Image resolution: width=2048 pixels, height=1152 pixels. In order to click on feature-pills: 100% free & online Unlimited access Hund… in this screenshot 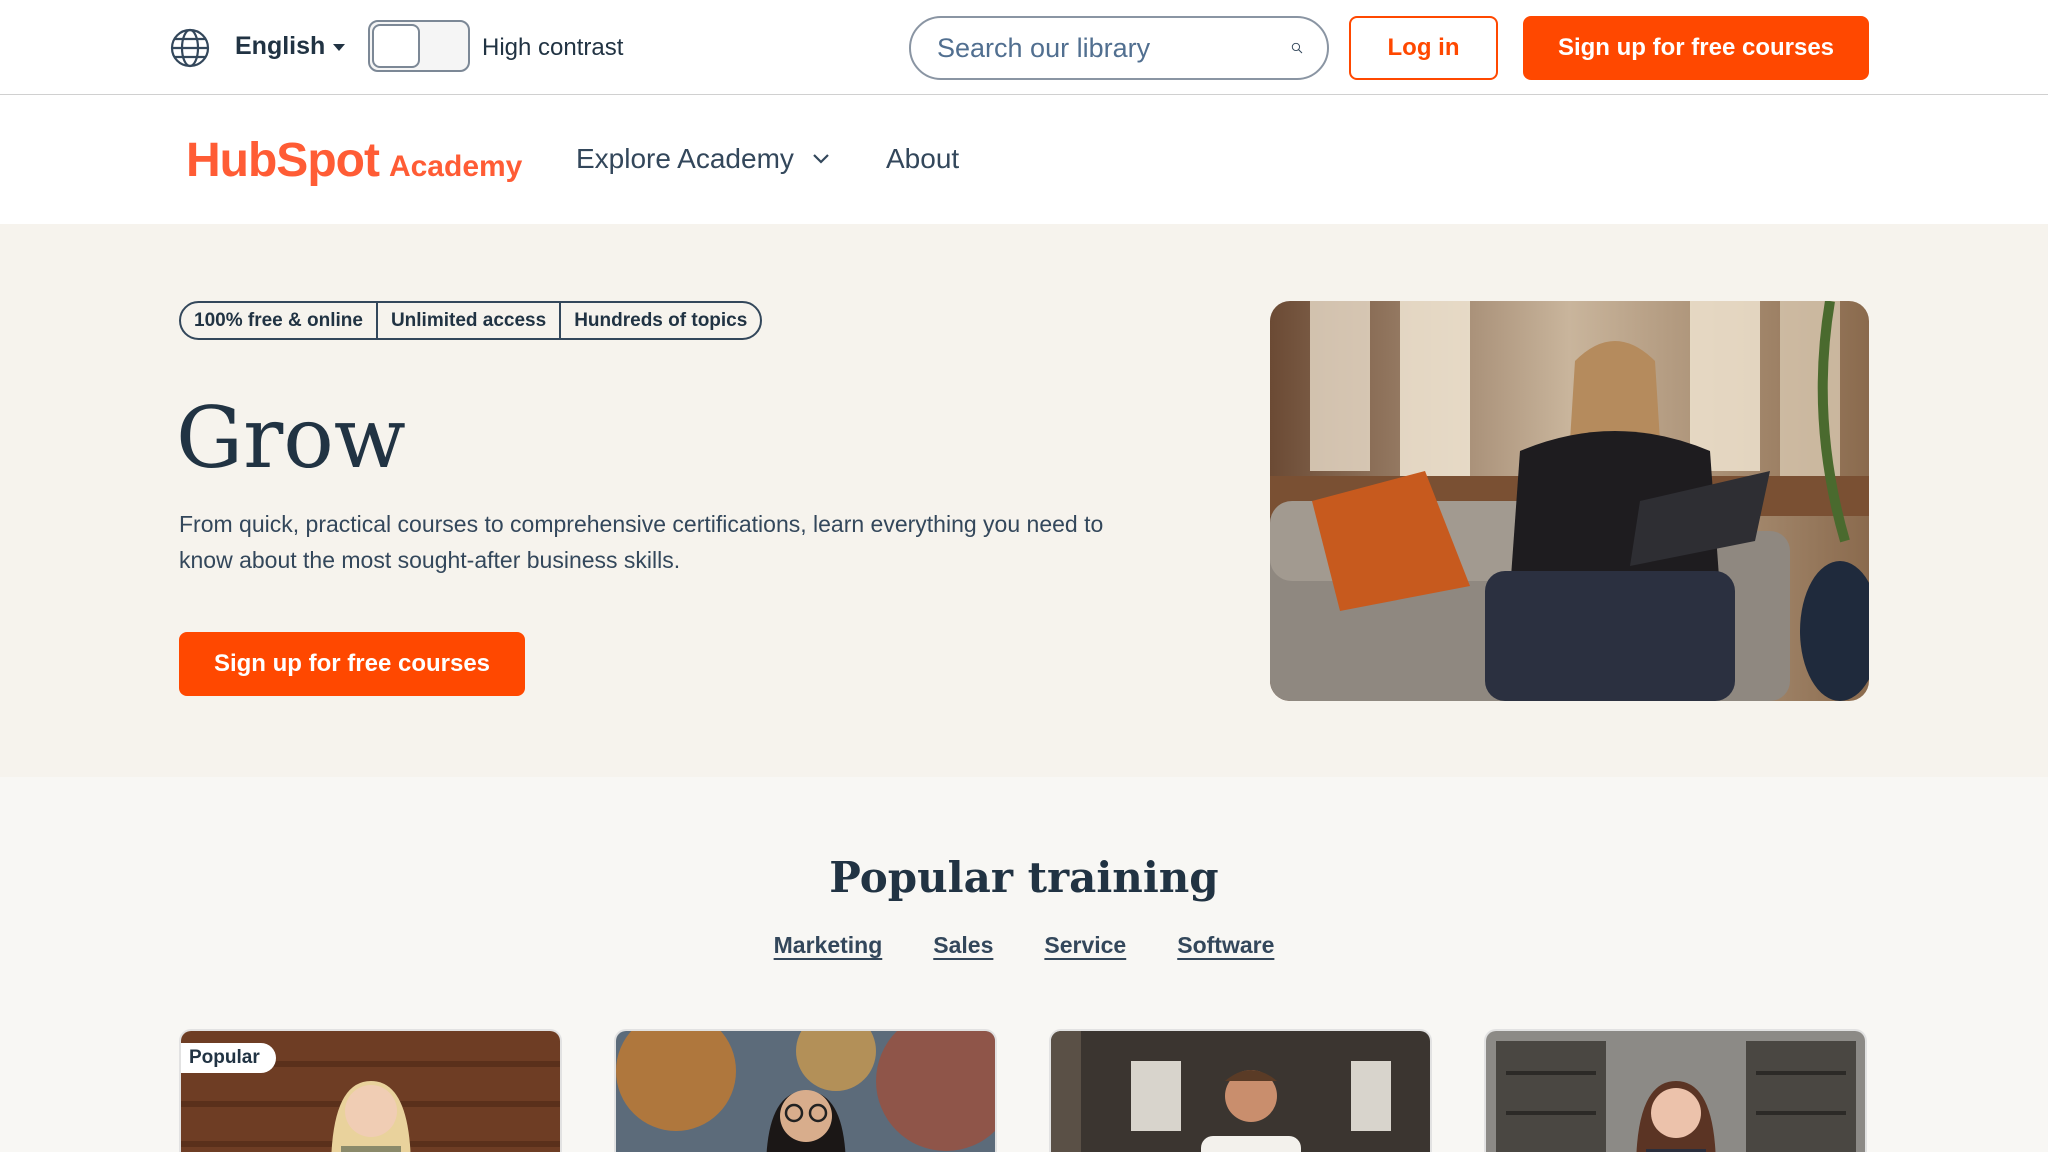, I will do `click(471, 320)`.